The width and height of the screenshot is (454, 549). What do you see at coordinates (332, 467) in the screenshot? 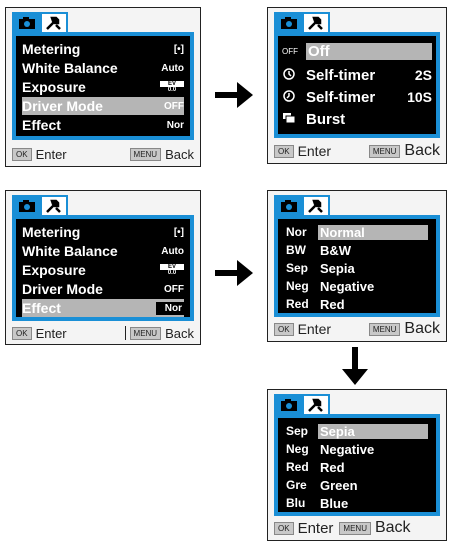
I see `option-name: Red` at bounding box center [332, 467].